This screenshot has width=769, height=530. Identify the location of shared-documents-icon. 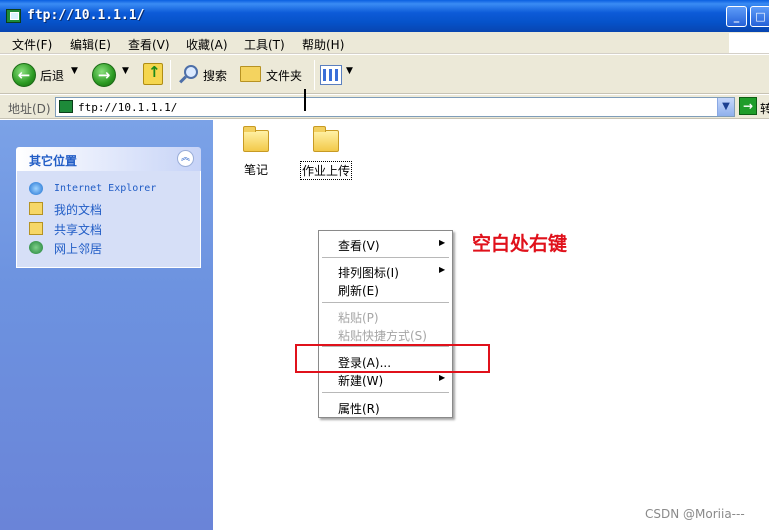
(36, 228).